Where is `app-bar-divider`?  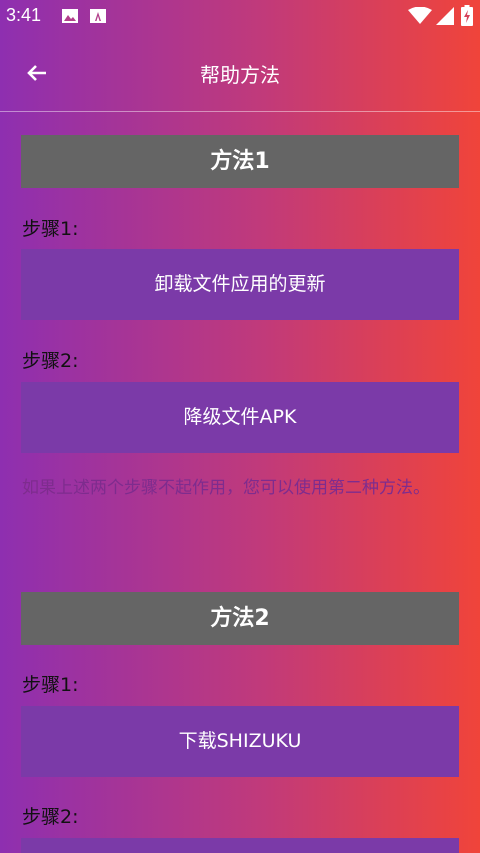 app-bar-divider is located at coordinates (240, 111).